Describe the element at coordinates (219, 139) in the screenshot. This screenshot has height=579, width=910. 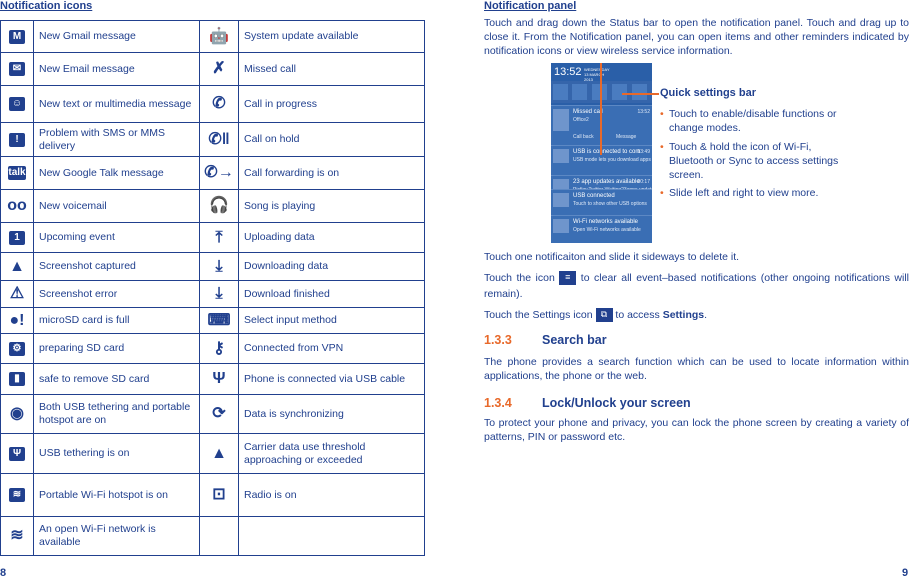
I see `call-on-hold-icon: ✆‖` at that location.